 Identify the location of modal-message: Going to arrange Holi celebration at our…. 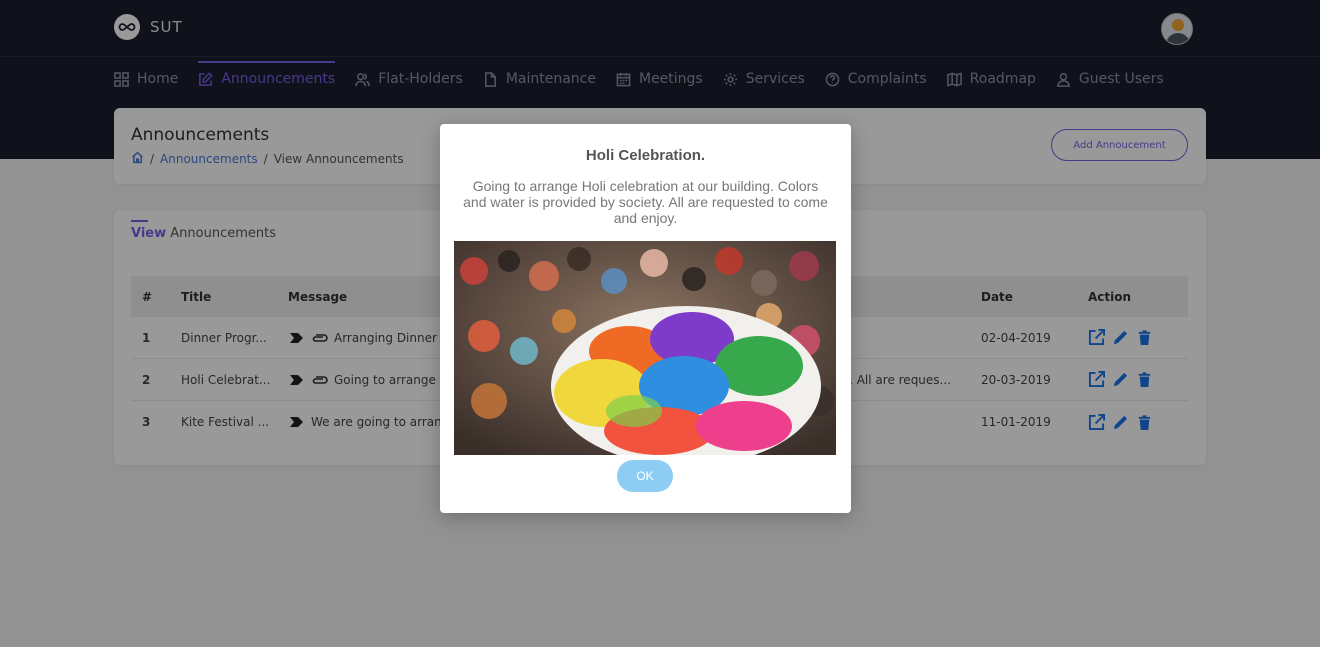
(645, 202).